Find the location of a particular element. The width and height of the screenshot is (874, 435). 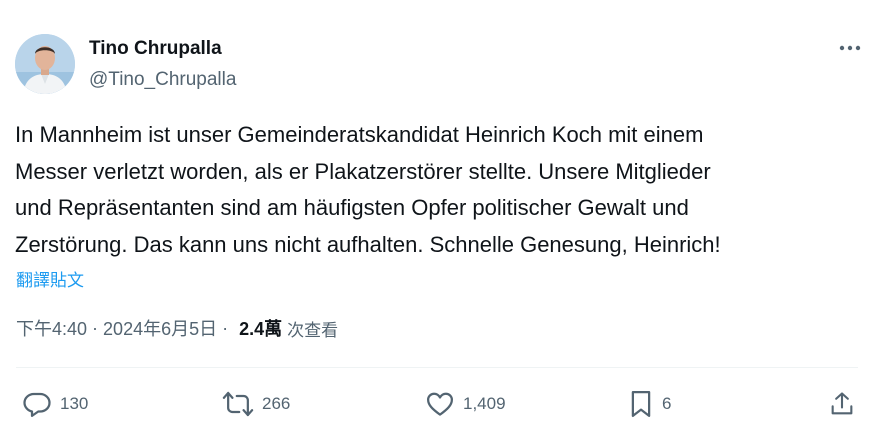

like-button: 1,409 is located at coordinates (465, 404).